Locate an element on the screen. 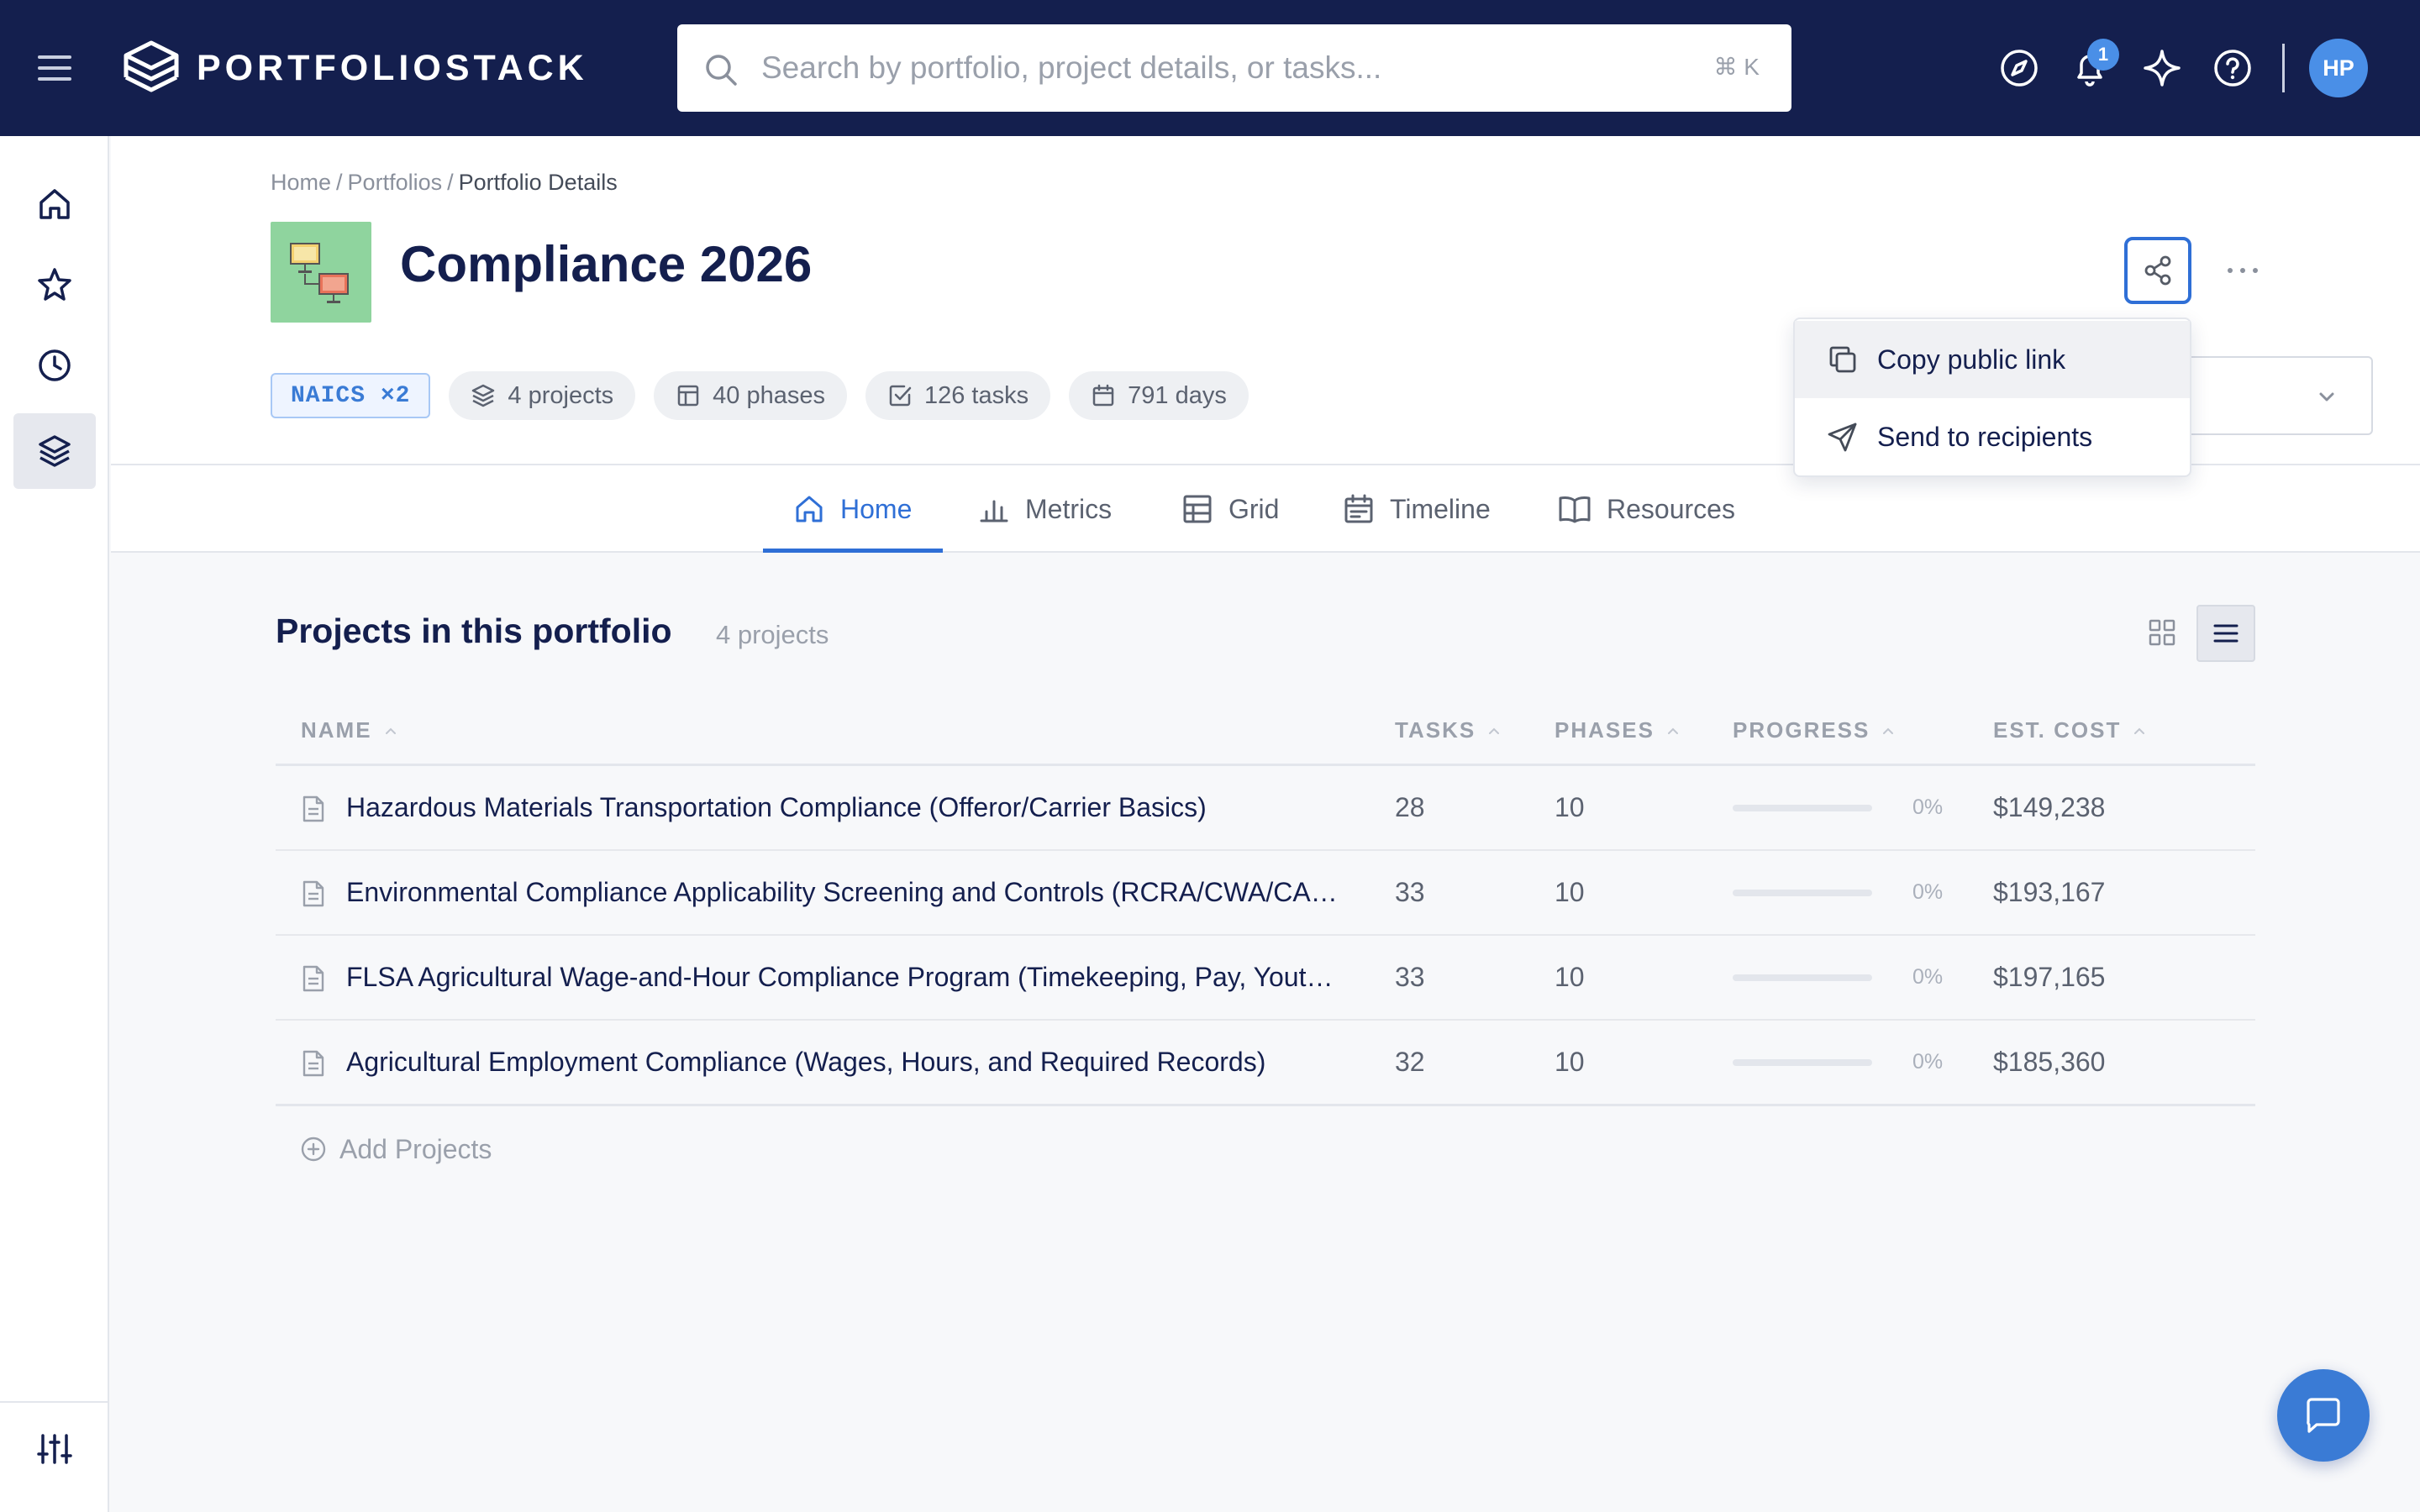 The height and width of the screenshot is (1512, 2420). send-to-recipients-item: Send to recipients is located at coordinates (1992, 436).